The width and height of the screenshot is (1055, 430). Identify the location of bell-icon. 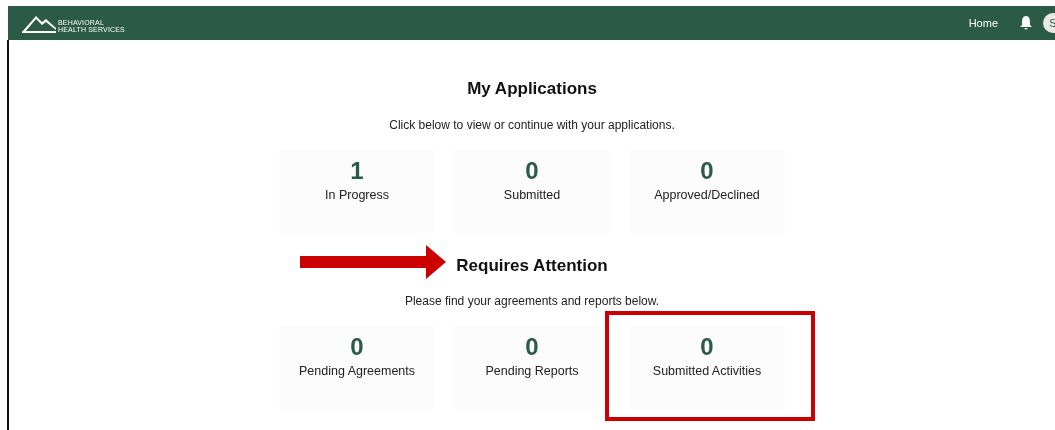
(1026, 23).